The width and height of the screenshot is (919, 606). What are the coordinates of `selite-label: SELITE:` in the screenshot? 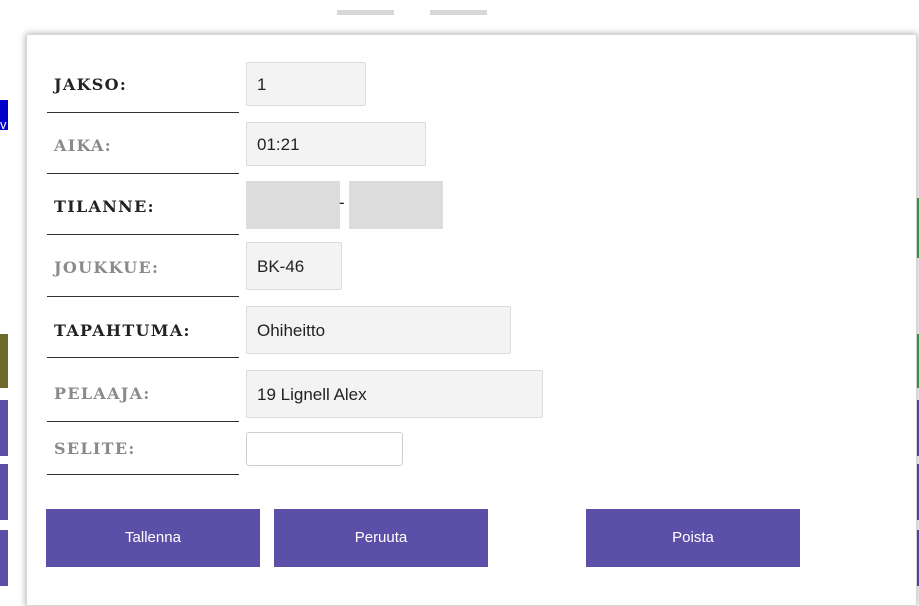 It's located at (95, 448).